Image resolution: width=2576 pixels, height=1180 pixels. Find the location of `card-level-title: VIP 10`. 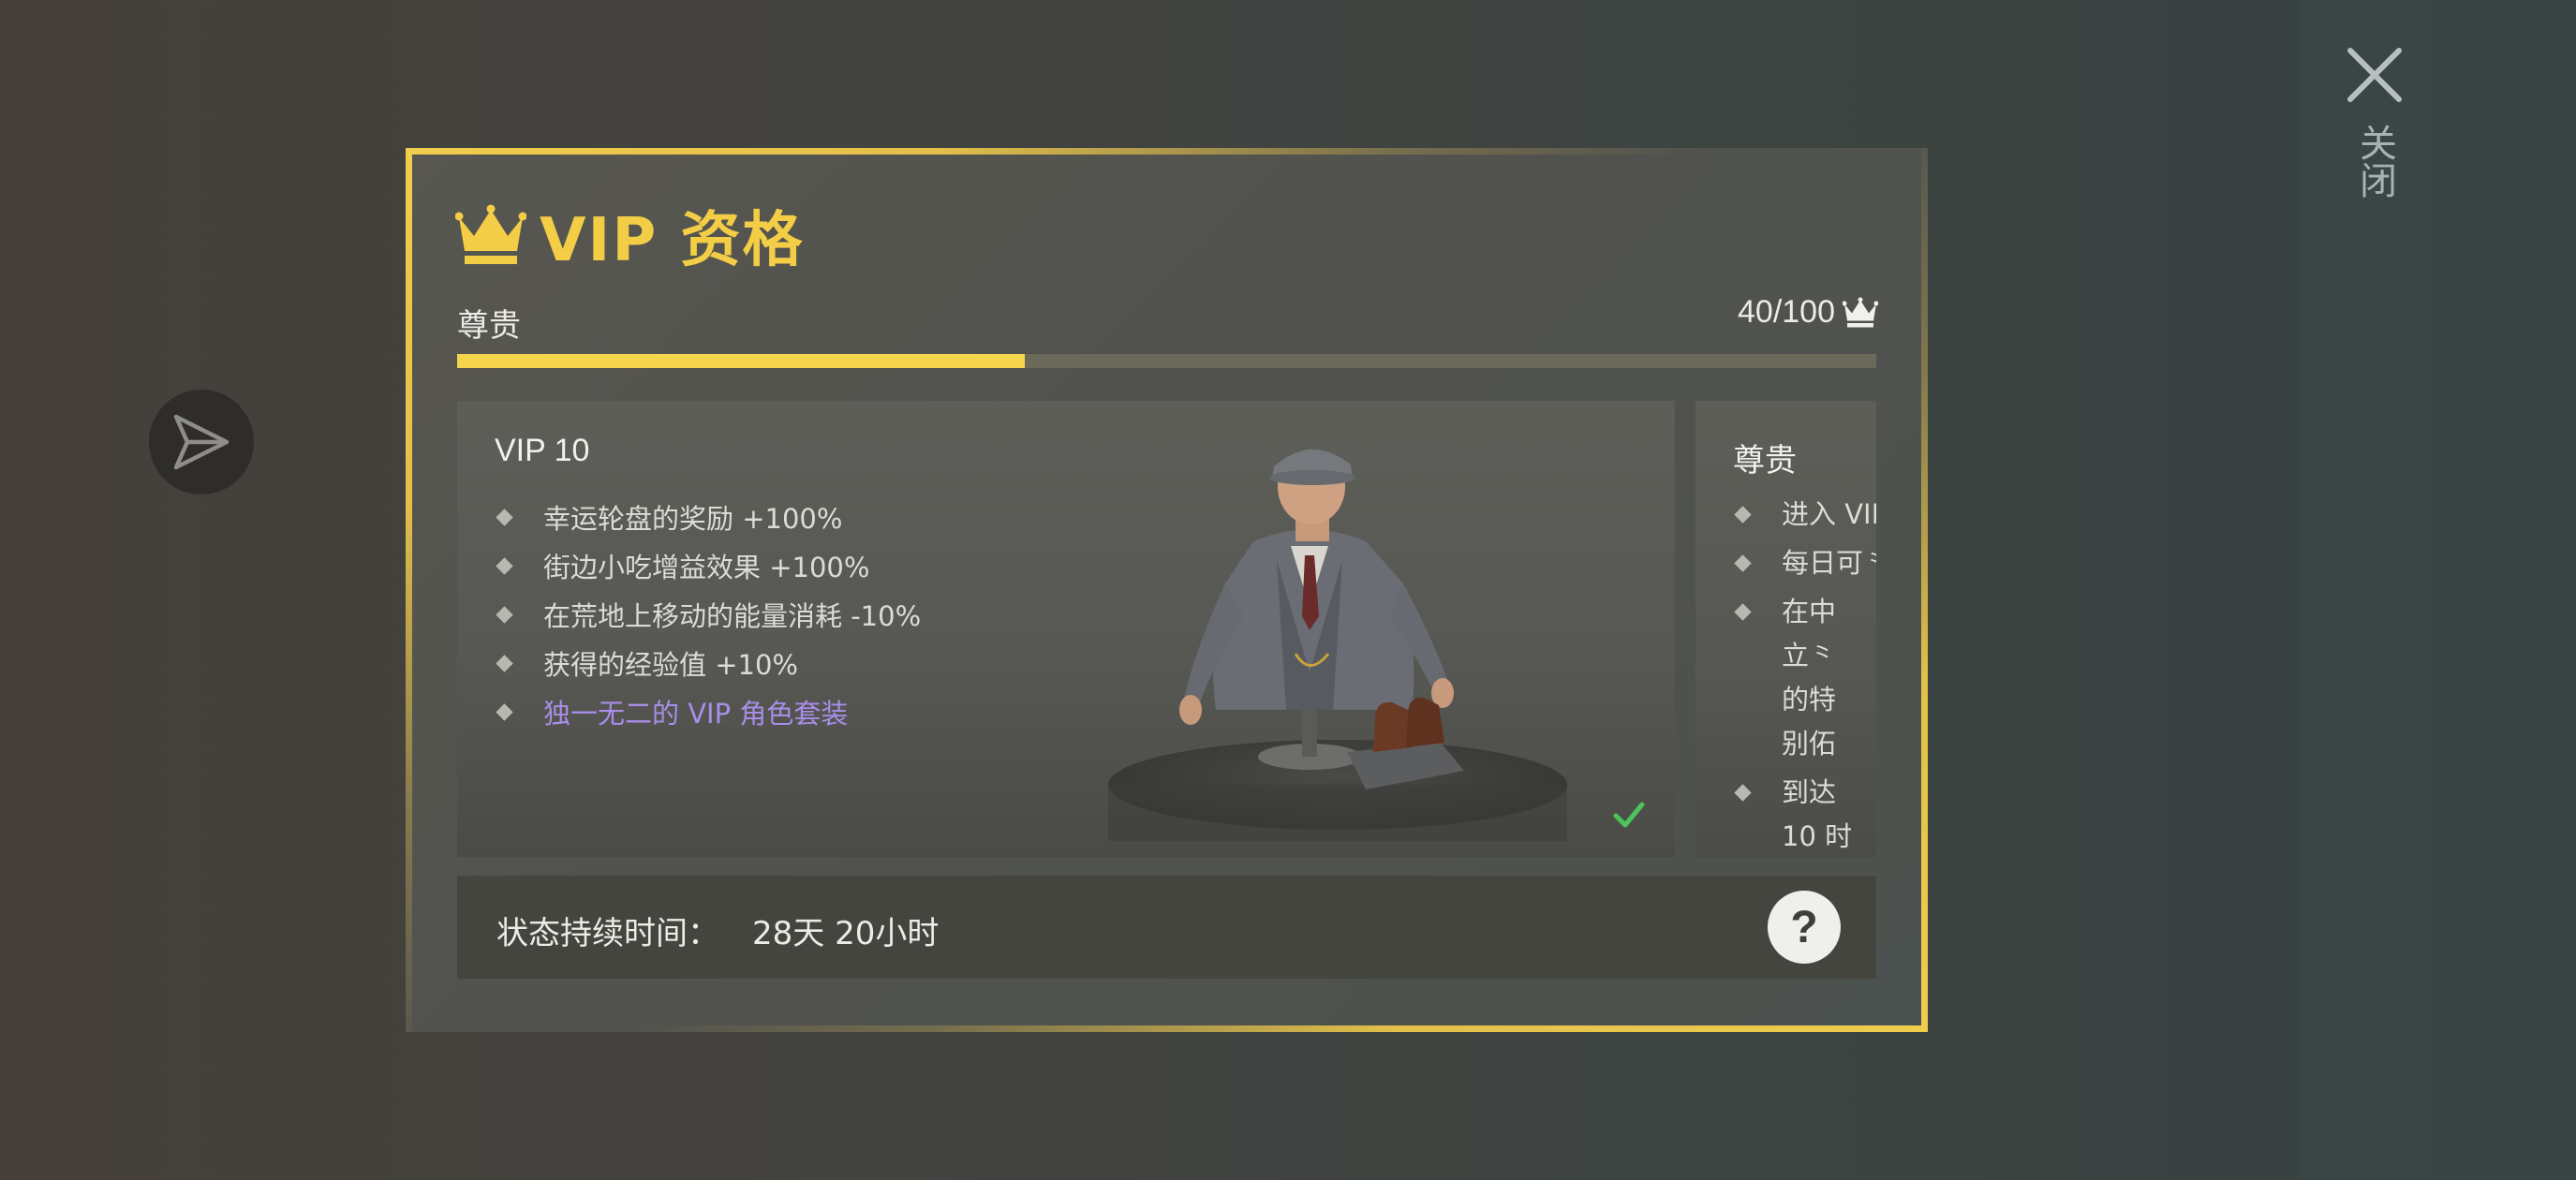

card-level-title: VIP 10 is located at coordinates (543, 450).